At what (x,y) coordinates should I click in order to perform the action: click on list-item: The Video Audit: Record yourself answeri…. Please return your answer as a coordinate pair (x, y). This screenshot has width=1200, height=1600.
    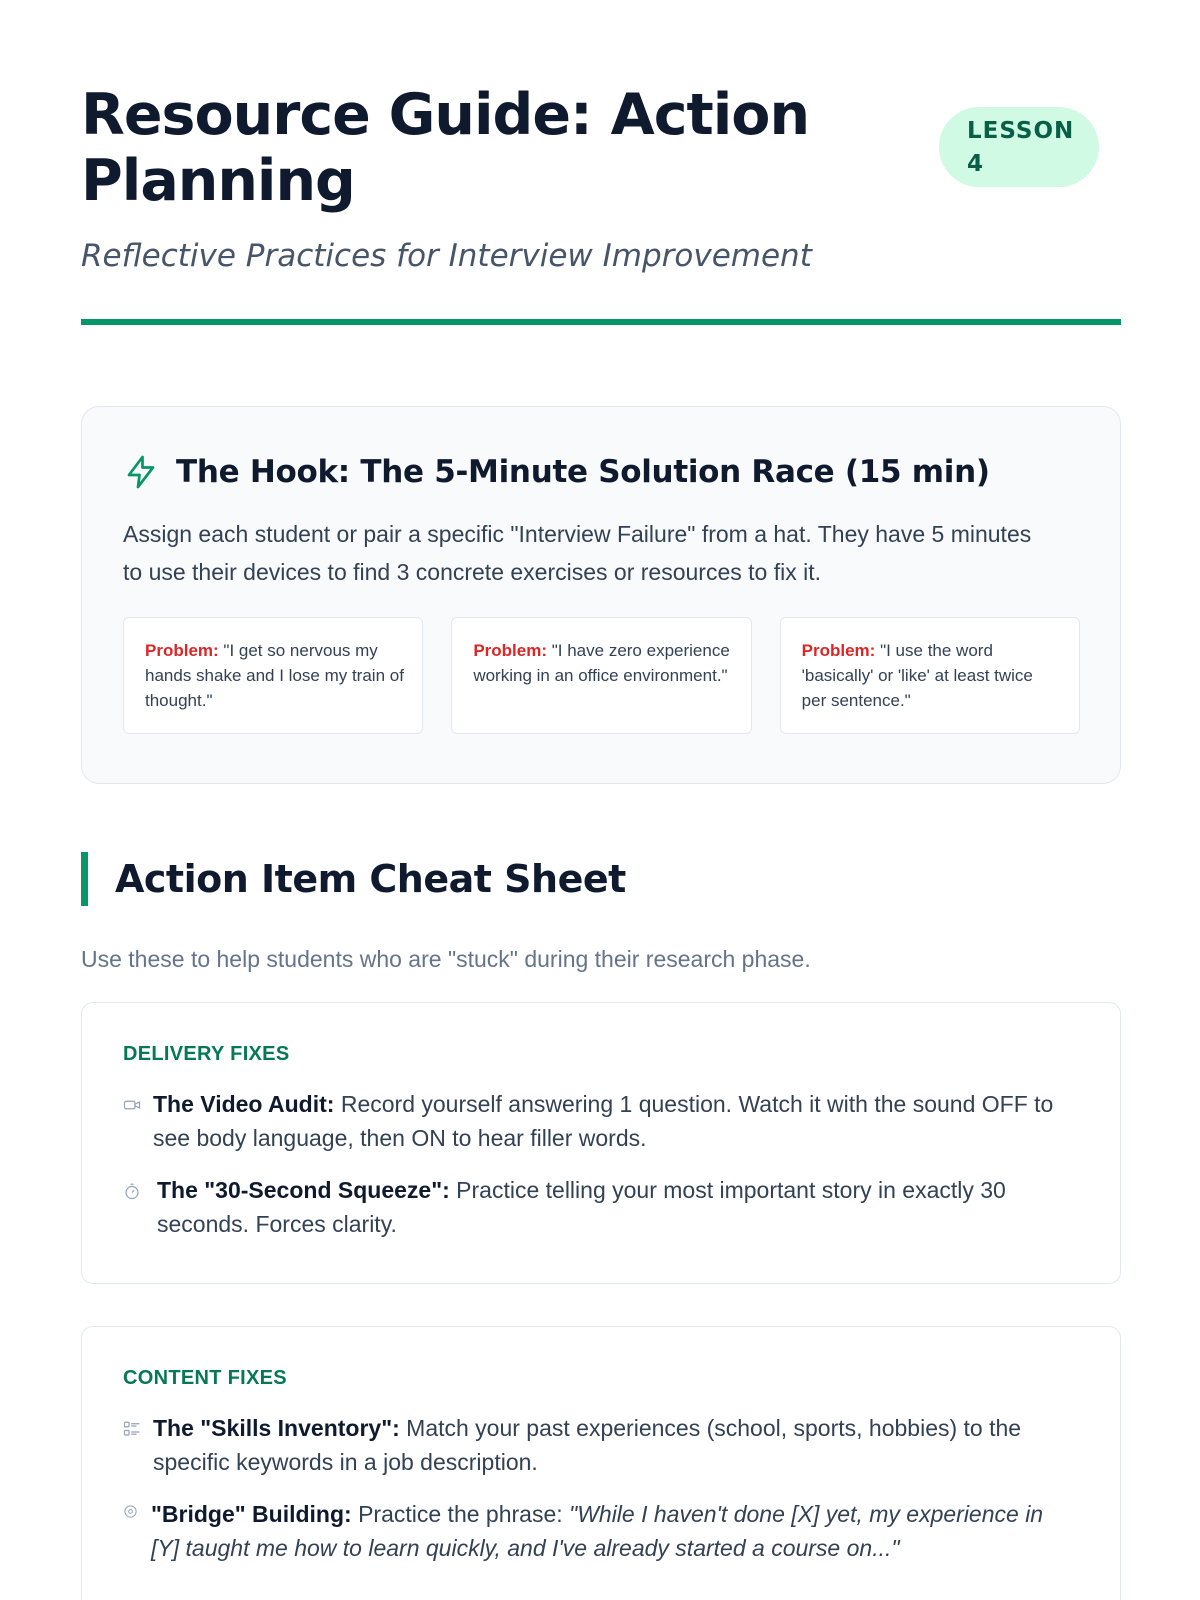
    Looking at the image, I should click on (591, 1121).